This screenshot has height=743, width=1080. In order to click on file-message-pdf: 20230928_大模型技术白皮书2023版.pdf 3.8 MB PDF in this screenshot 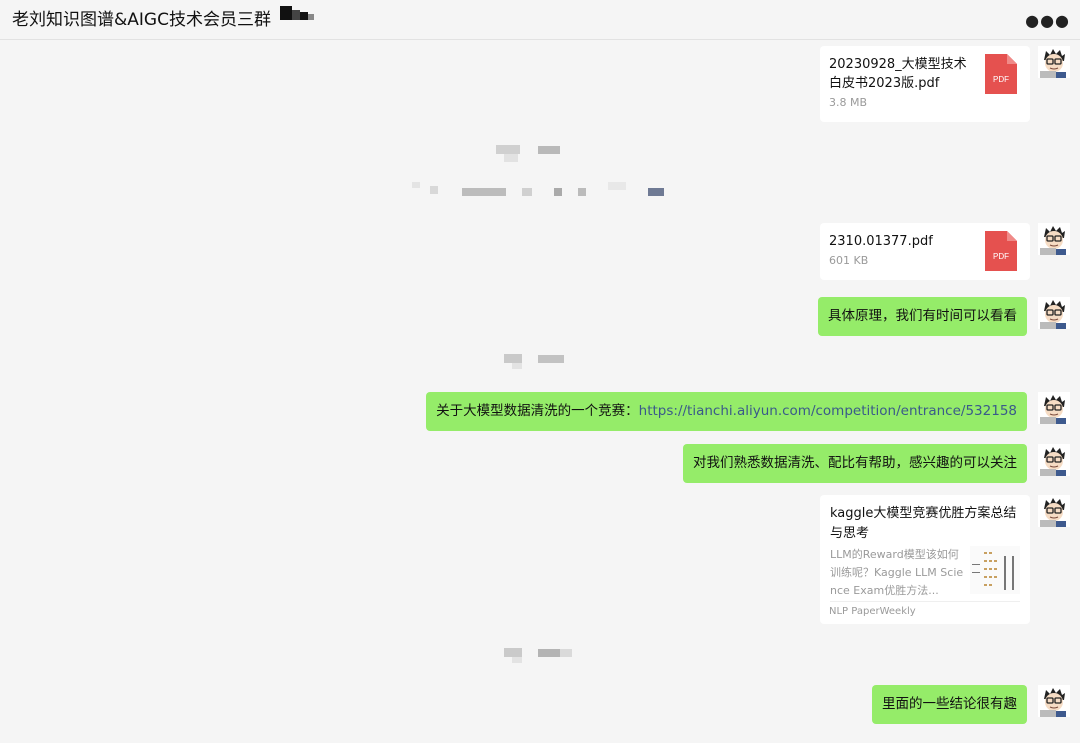, I will do `click(925, 84)`.